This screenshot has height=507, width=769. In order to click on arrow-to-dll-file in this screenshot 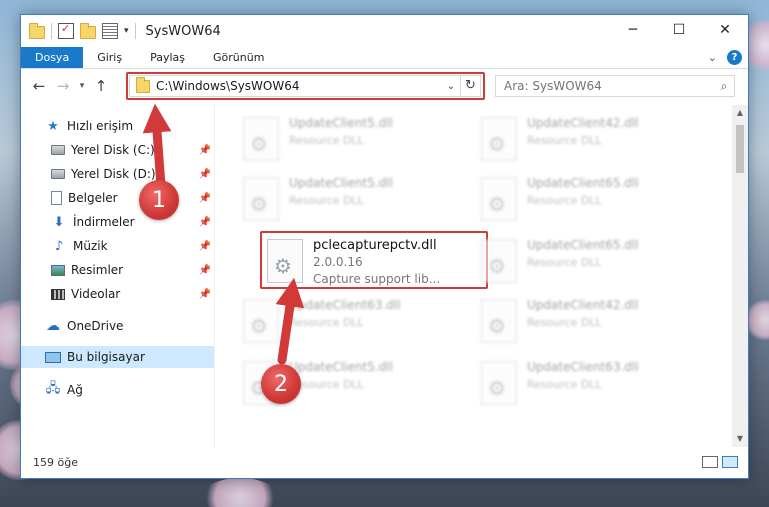, I will do `click(290, 321)`.